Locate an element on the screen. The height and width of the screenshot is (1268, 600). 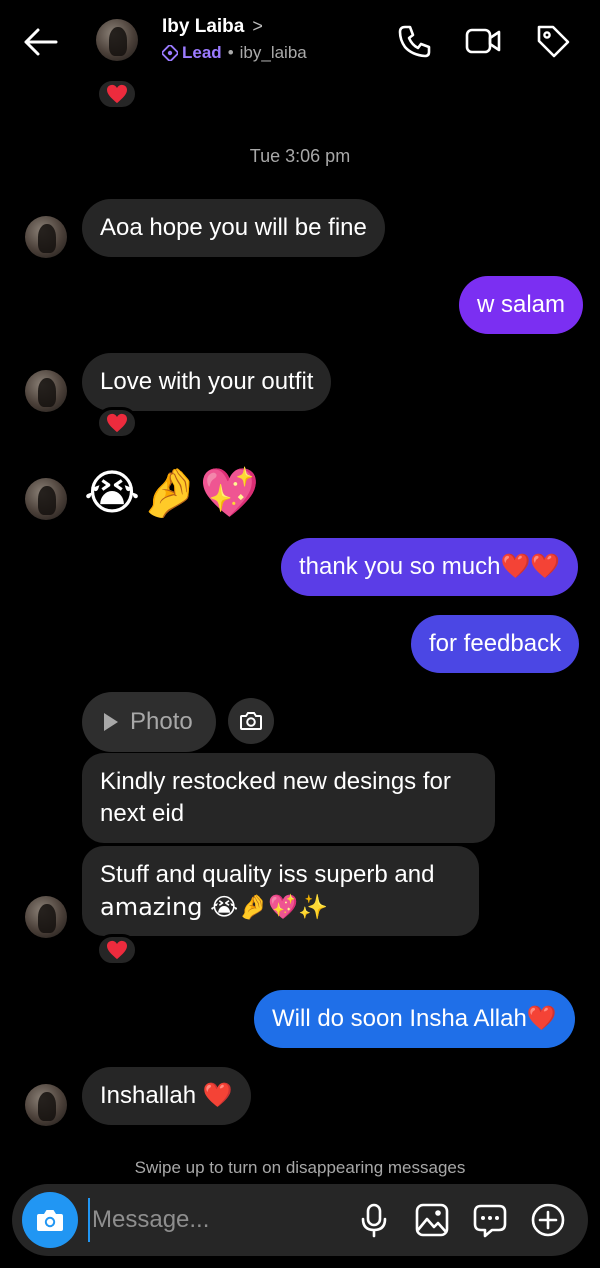
outgoing-message: w salam is located at coordinates (521, 305).